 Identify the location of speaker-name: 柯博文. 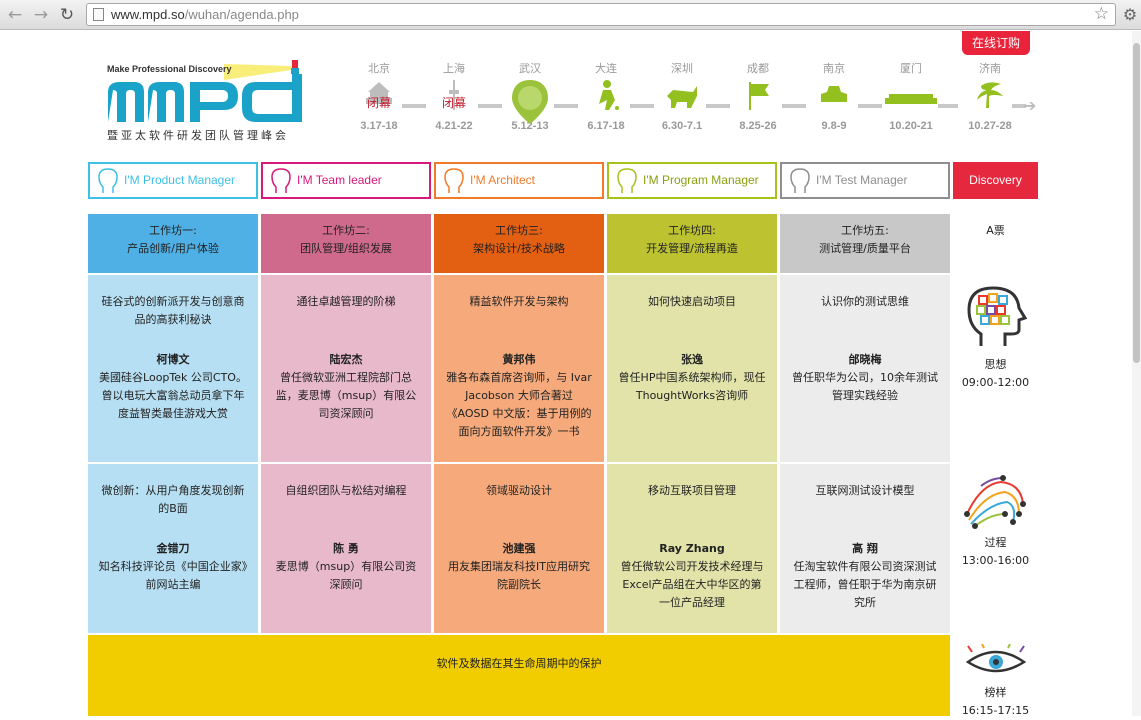
(173, 359).